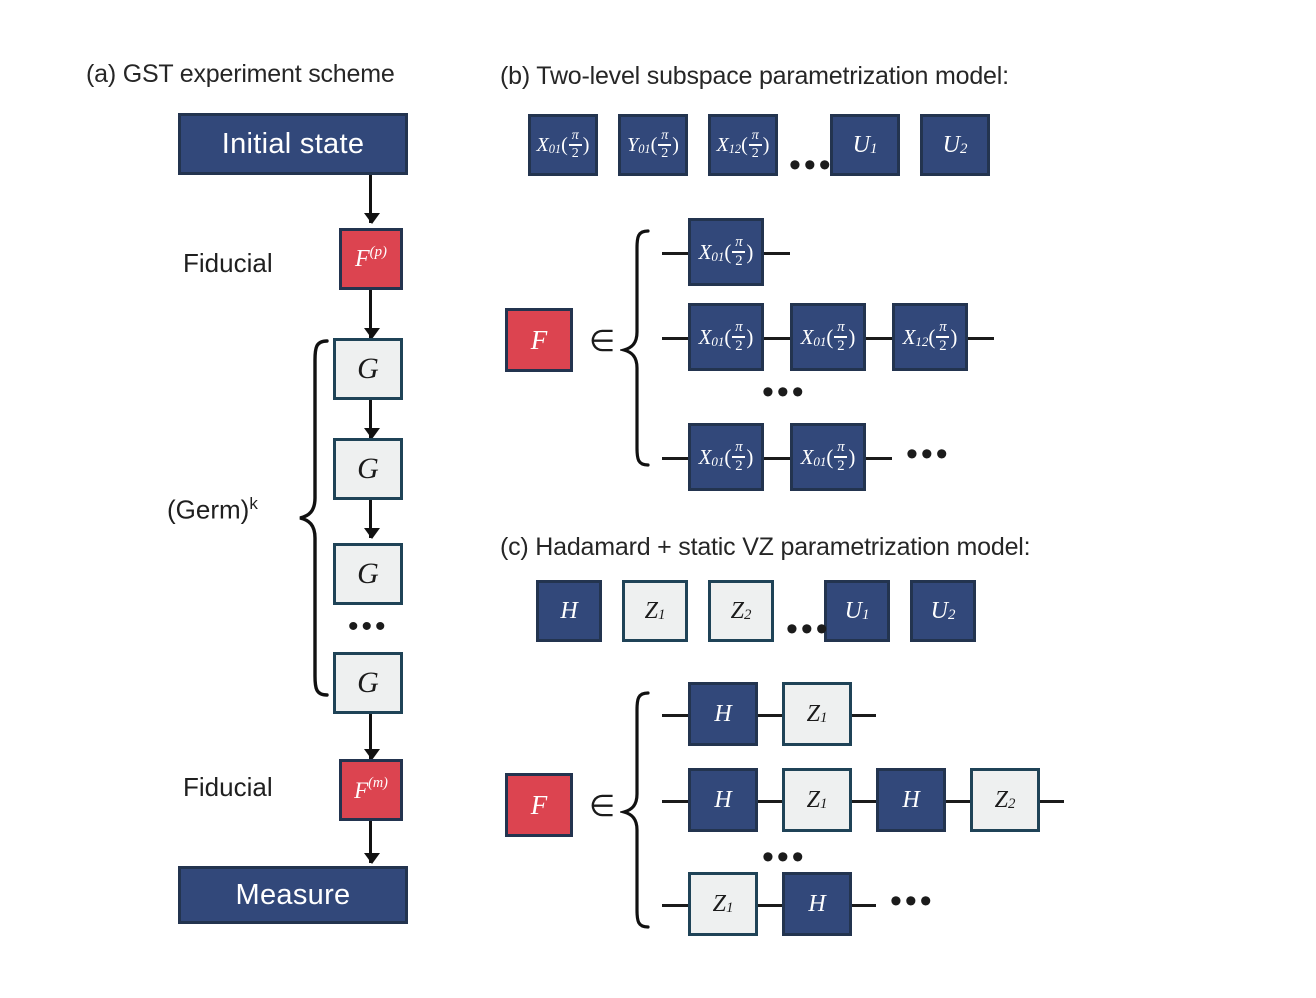 Image resolution: width=1316 pixels, height=998 pixels. I want to click on arrow-germ1-to-germ2, so click(372, 419).